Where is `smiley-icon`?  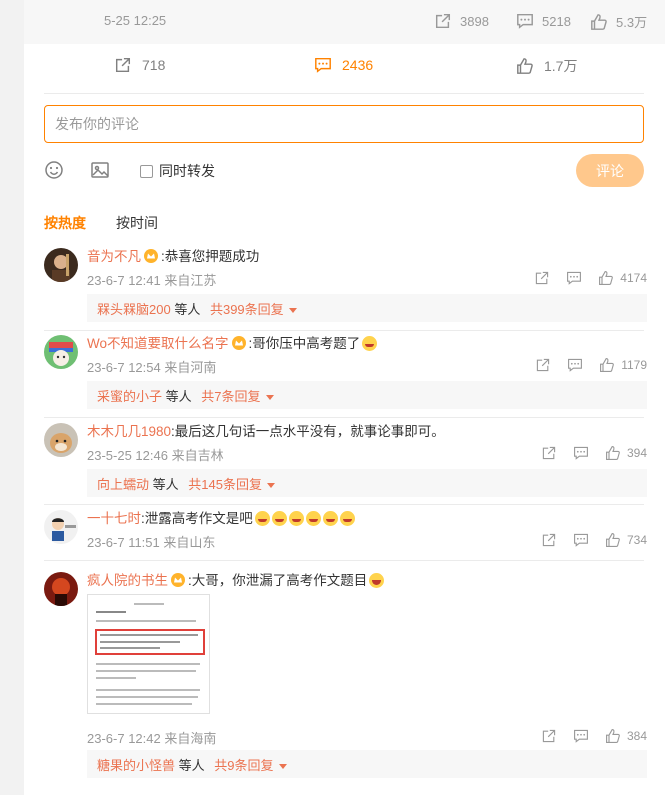
smiley-icon is located at coordinates (54, 170).